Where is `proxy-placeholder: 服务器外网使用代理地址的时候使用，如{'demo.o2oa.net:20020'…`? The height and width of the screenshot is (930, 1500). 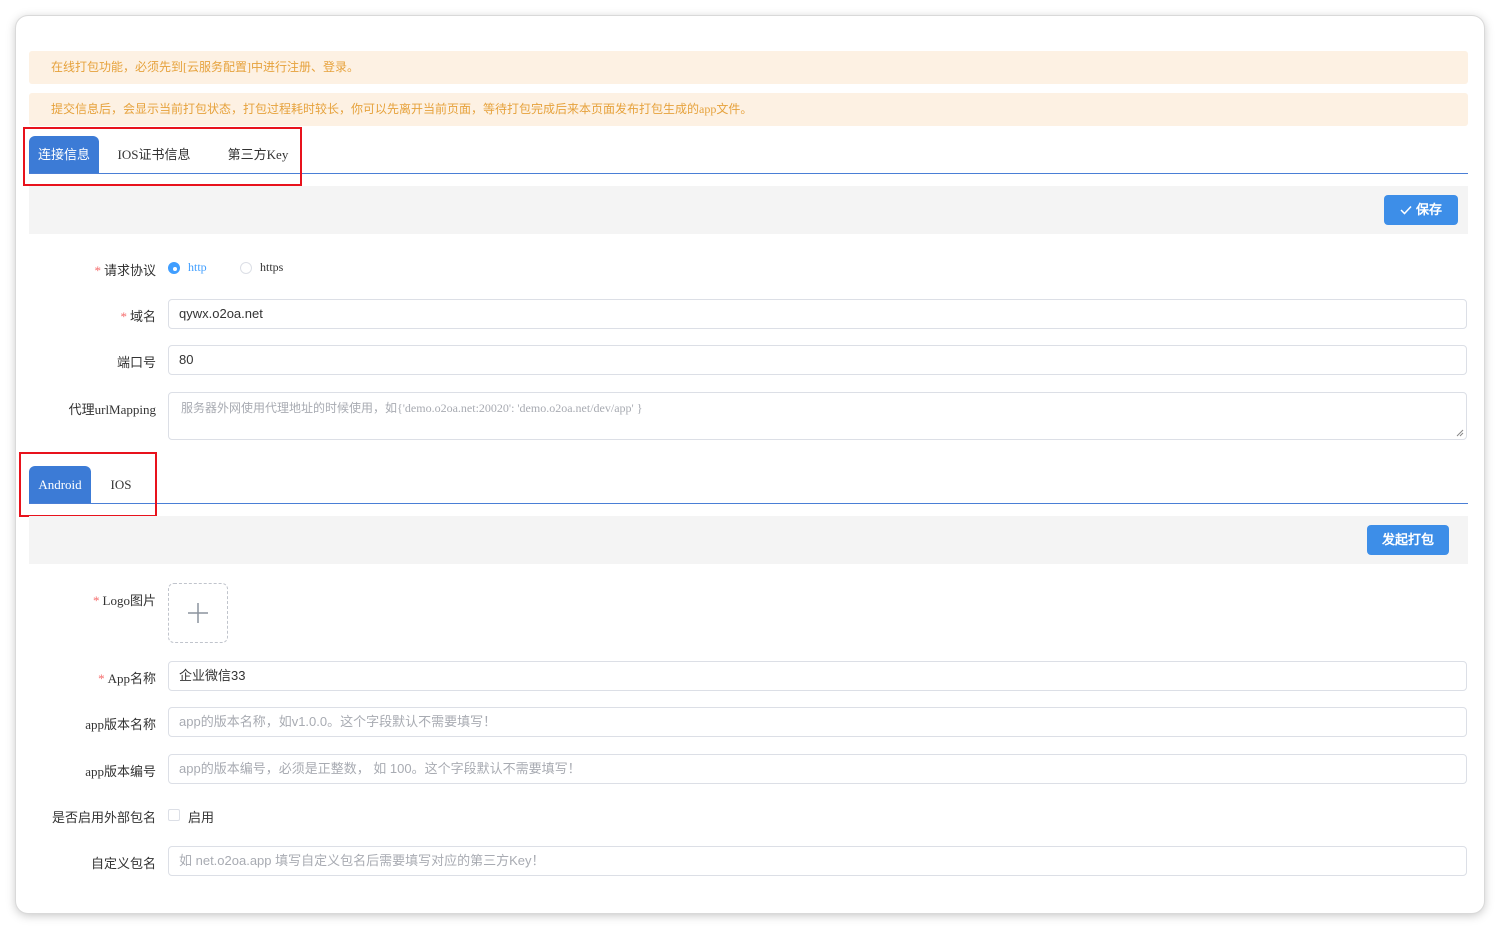
proxy-placeholder: 服务器外网使用代理地址的时候使用，如{'demo.o2oa.net:20020'… is located at coordinates (412, 408).